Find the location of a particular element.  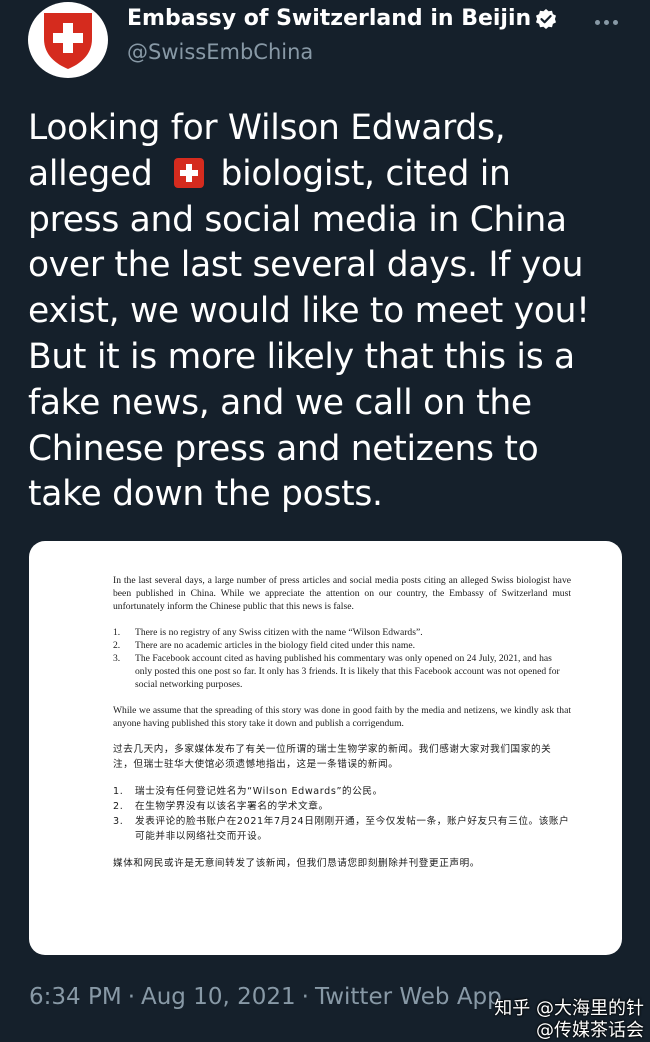

swiss-cross-icon is located at coordinates (68, 41).